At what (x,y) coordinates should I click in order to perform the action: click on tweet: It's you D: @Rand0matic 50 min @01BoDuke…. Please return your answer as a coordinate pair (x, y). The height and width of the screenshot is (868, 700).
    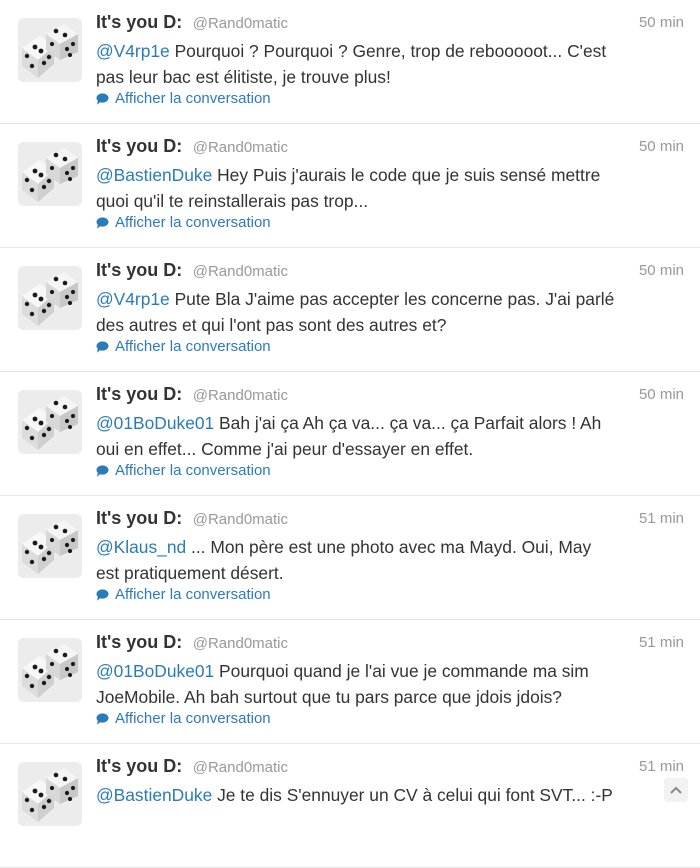
    Looking at the image, I should click on (350, 434).